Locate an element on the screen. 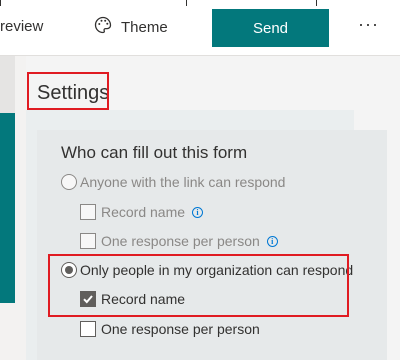  who-can-fill-heading: Who can fill out this form is located at coordinates (154, 152).